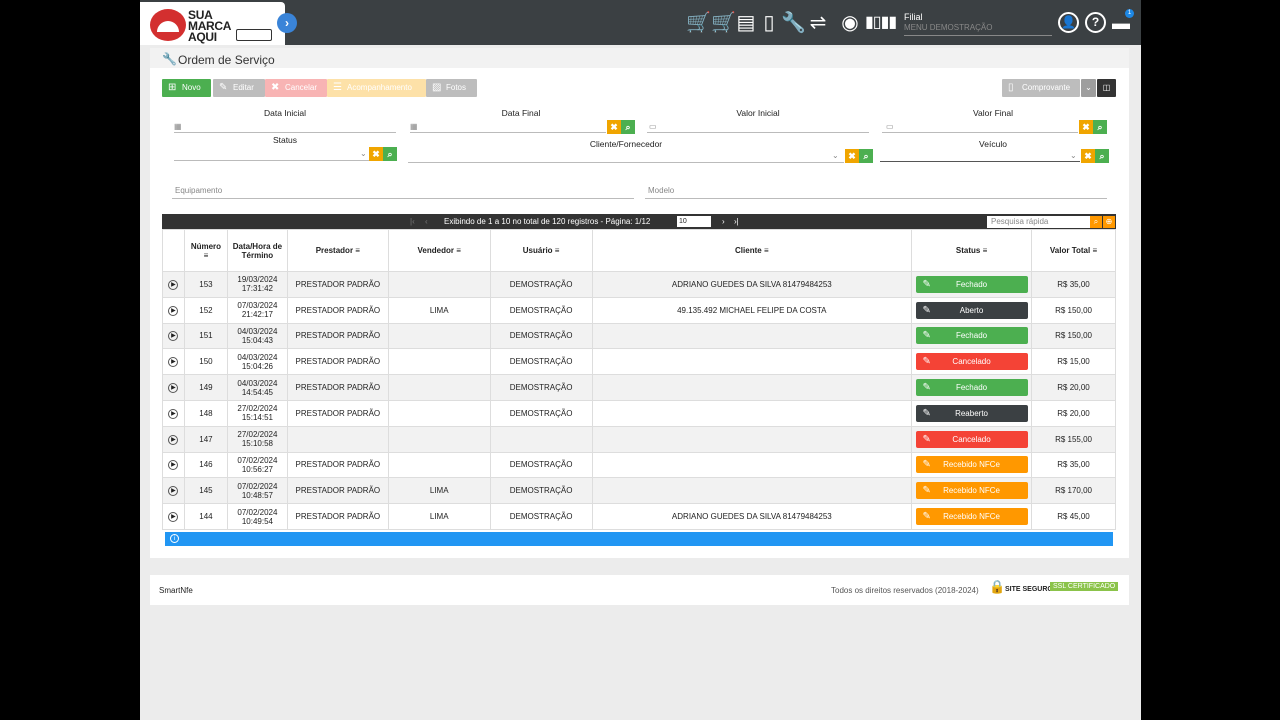 Image resolution: width=1280 pixels, height=720 pixels. Describe the element at coordinates (752, 250) in the screenshot. I see `column-header-cliente: Cliente ≡` at that location.